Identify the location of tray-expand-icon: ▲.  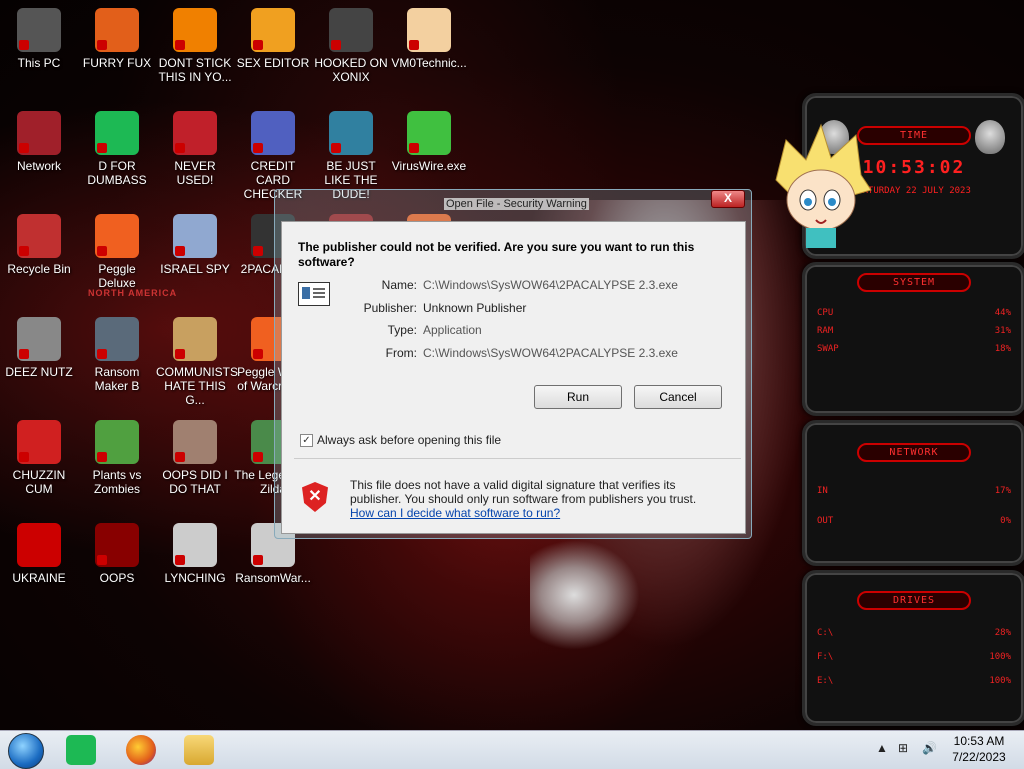
(882, 748).